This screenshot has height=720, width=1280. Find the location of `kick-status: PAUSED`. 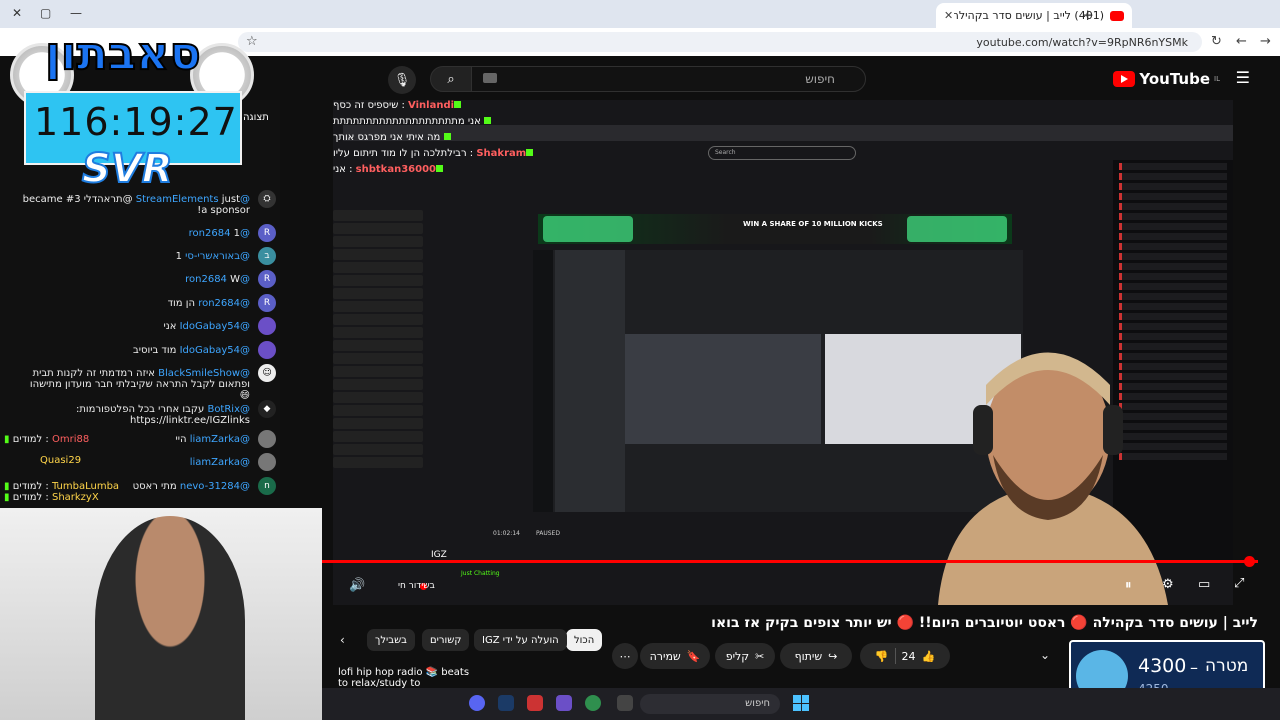

kick-status: PAUSED is located at coordinates (548, 533).